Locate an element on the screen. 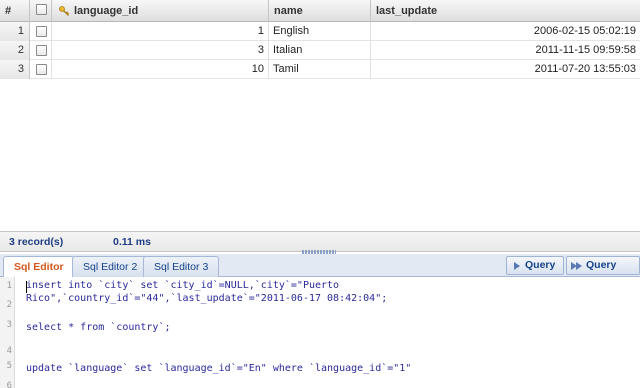 The height and width of the screenshot is (388, 640). key-icon is located at coordinates (64, 11).